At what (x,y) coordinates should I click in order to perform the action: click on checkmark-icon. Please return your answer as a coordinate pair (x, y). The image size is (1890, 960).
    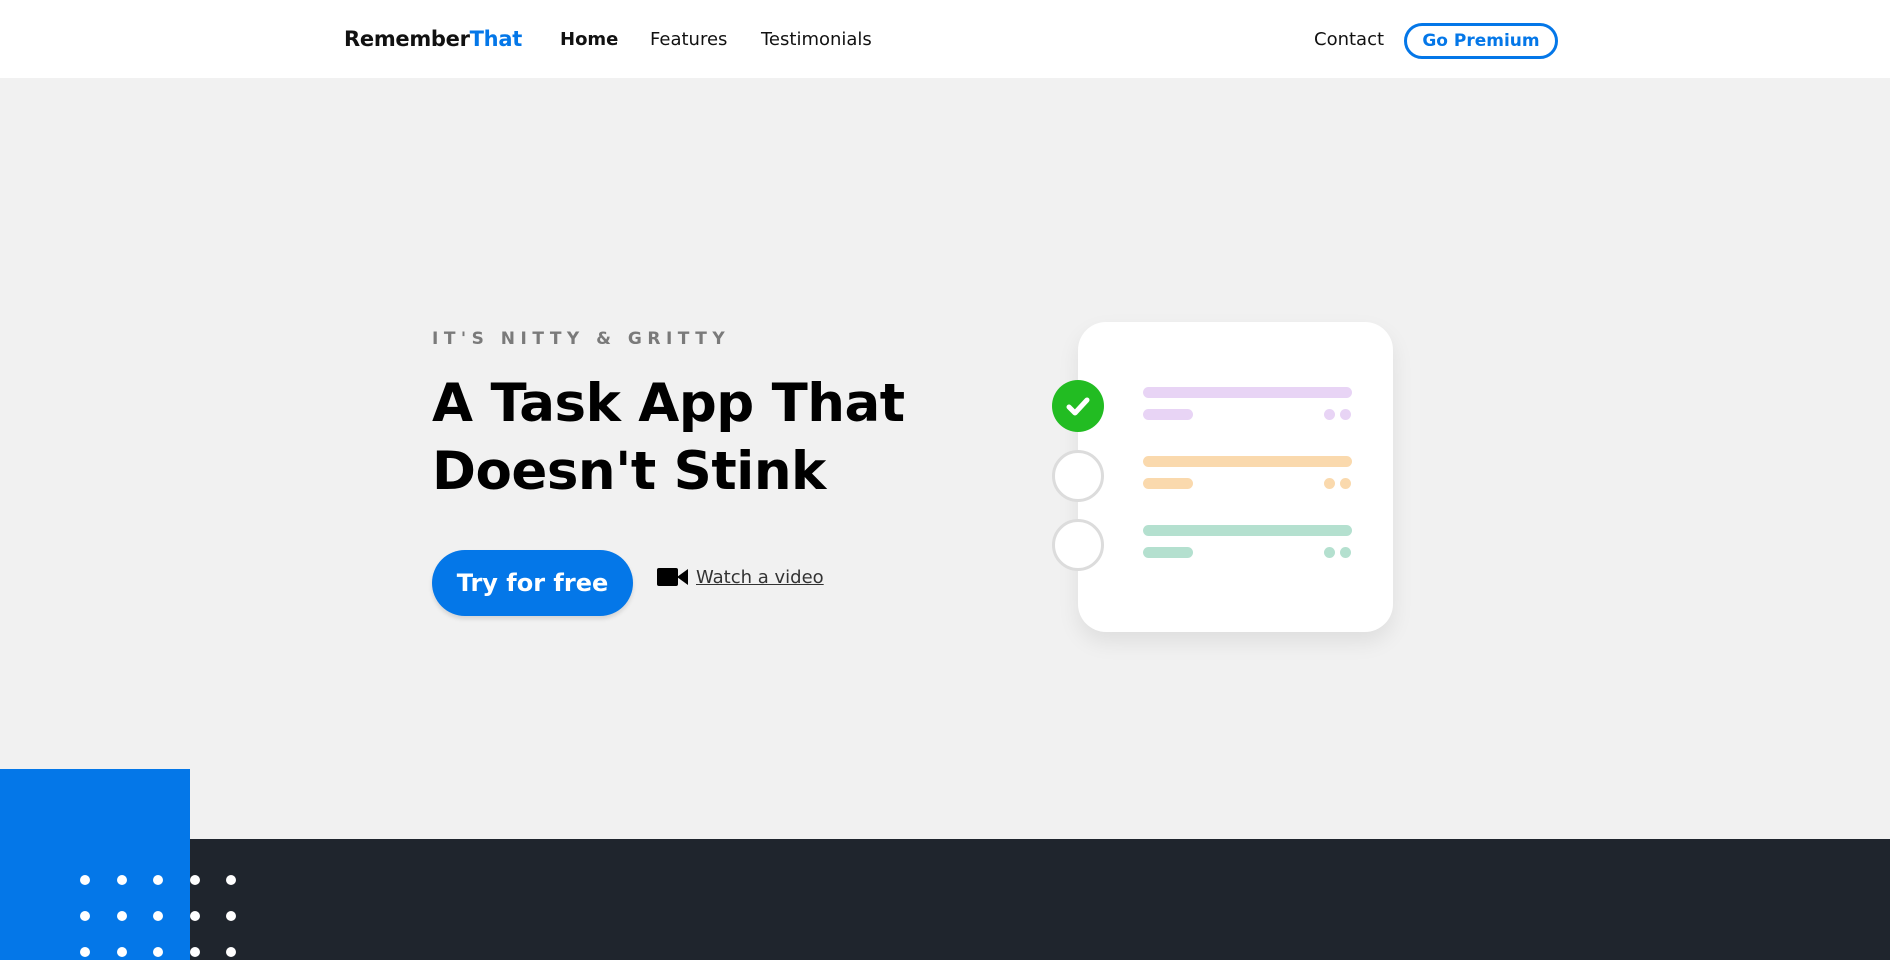
    Looking at the image, I should click on (1078, 406).